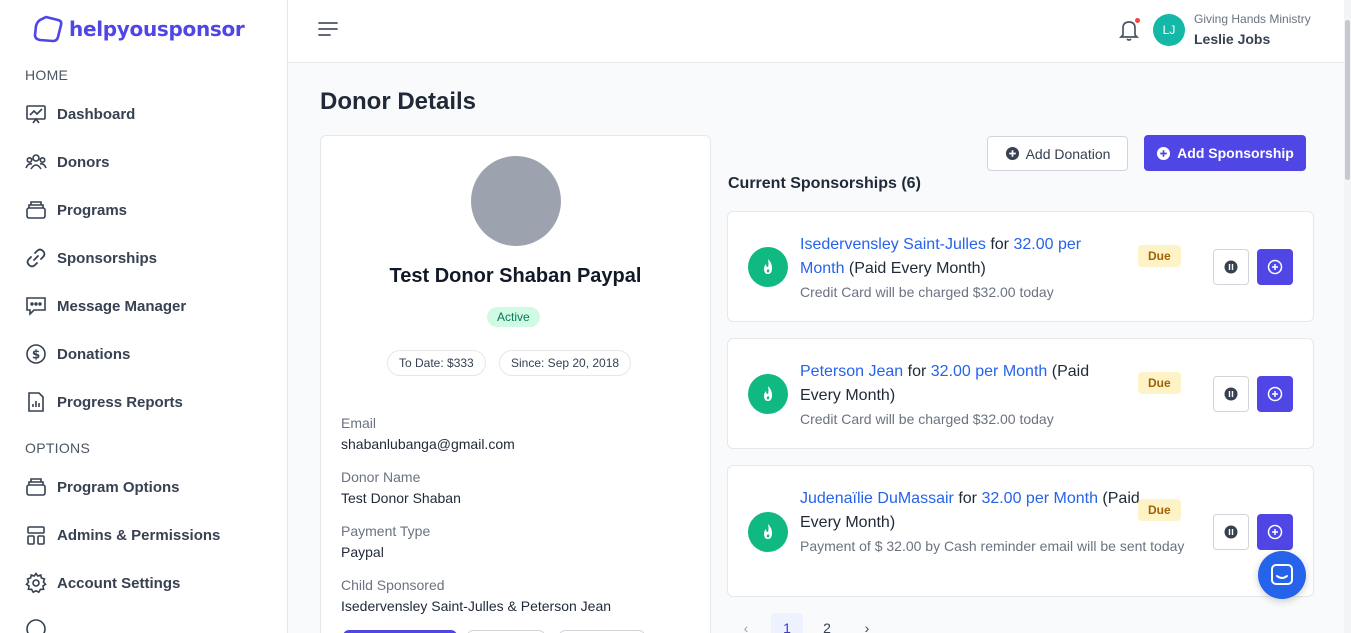 This screenshot has height=633, width=1351. What do you see at coordinates (436, 363) in the screenshot?
I see `to-date-pill: To Date: $333` at bounding box center [436, 363].